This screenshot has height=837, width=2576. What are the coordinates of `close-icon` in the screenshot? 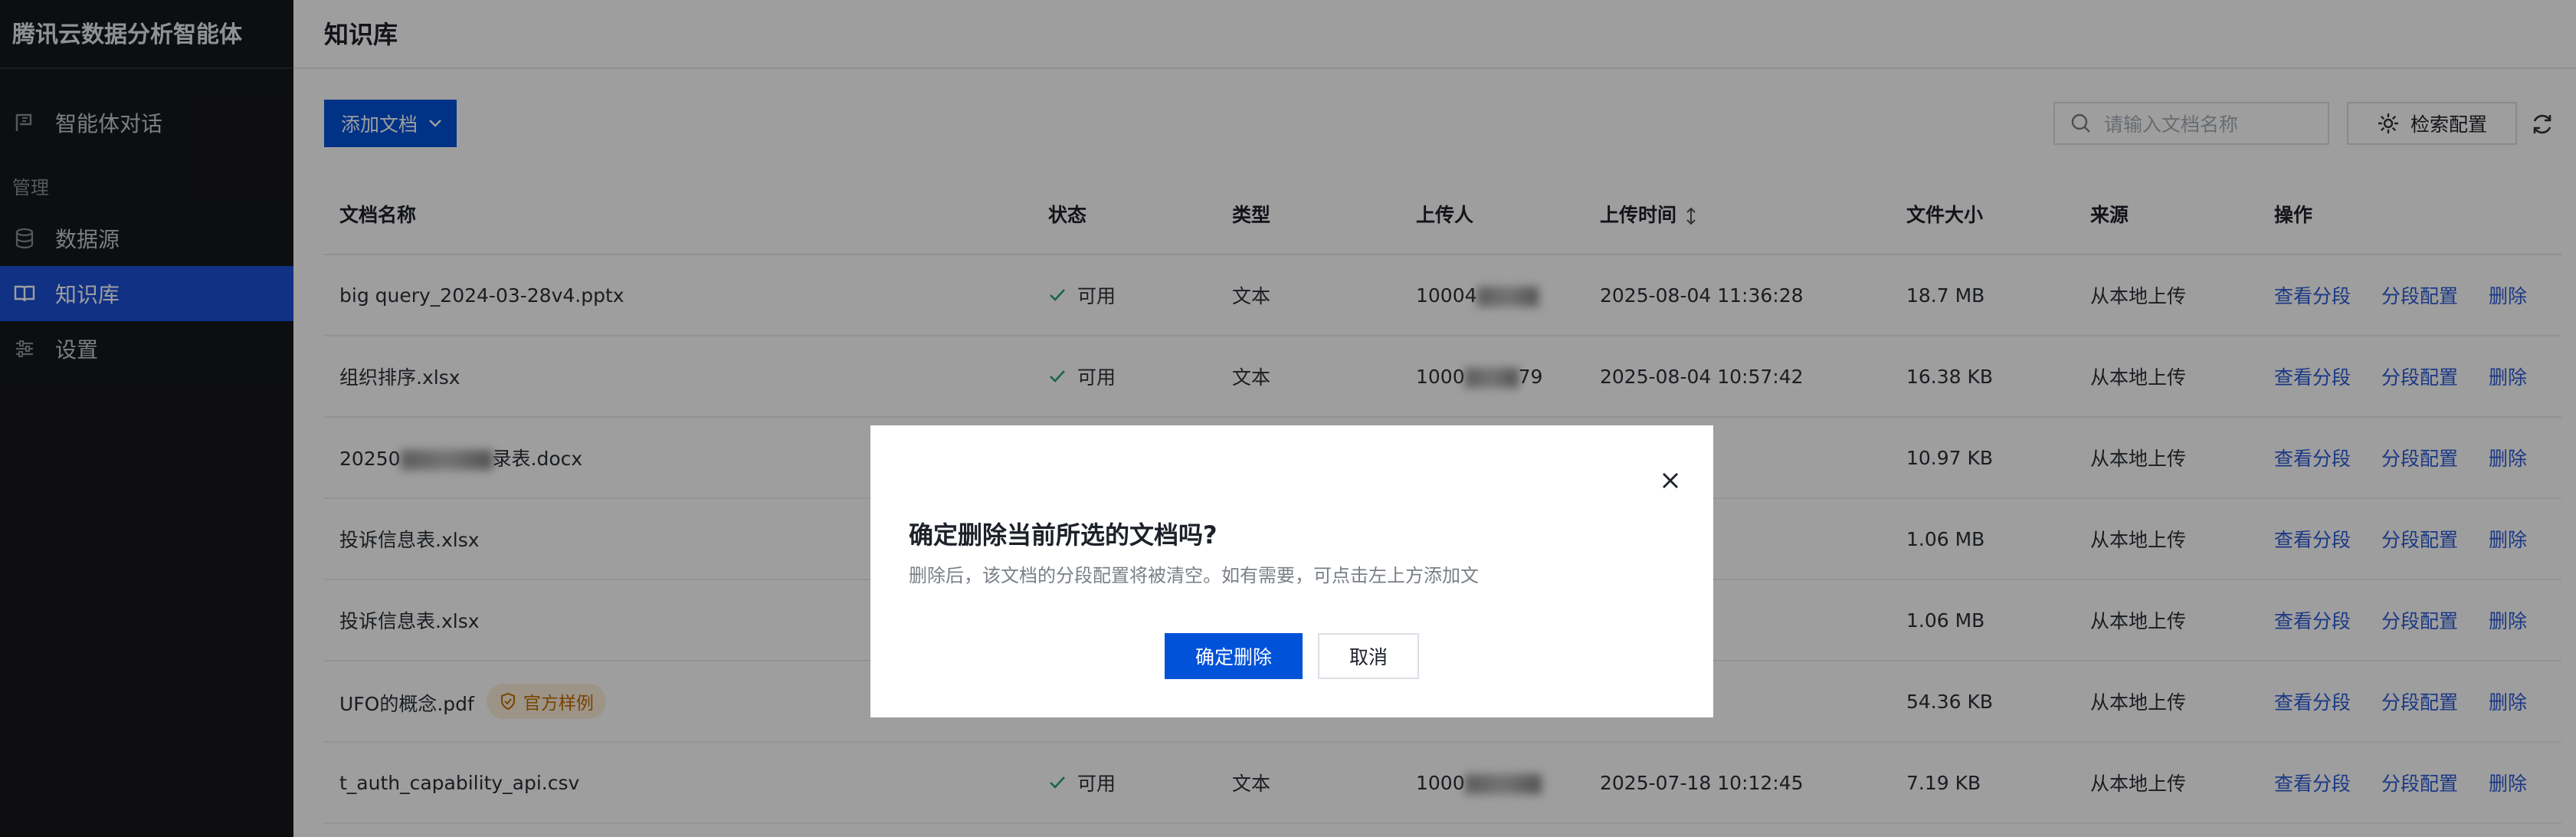 It's located at (1671, 481).